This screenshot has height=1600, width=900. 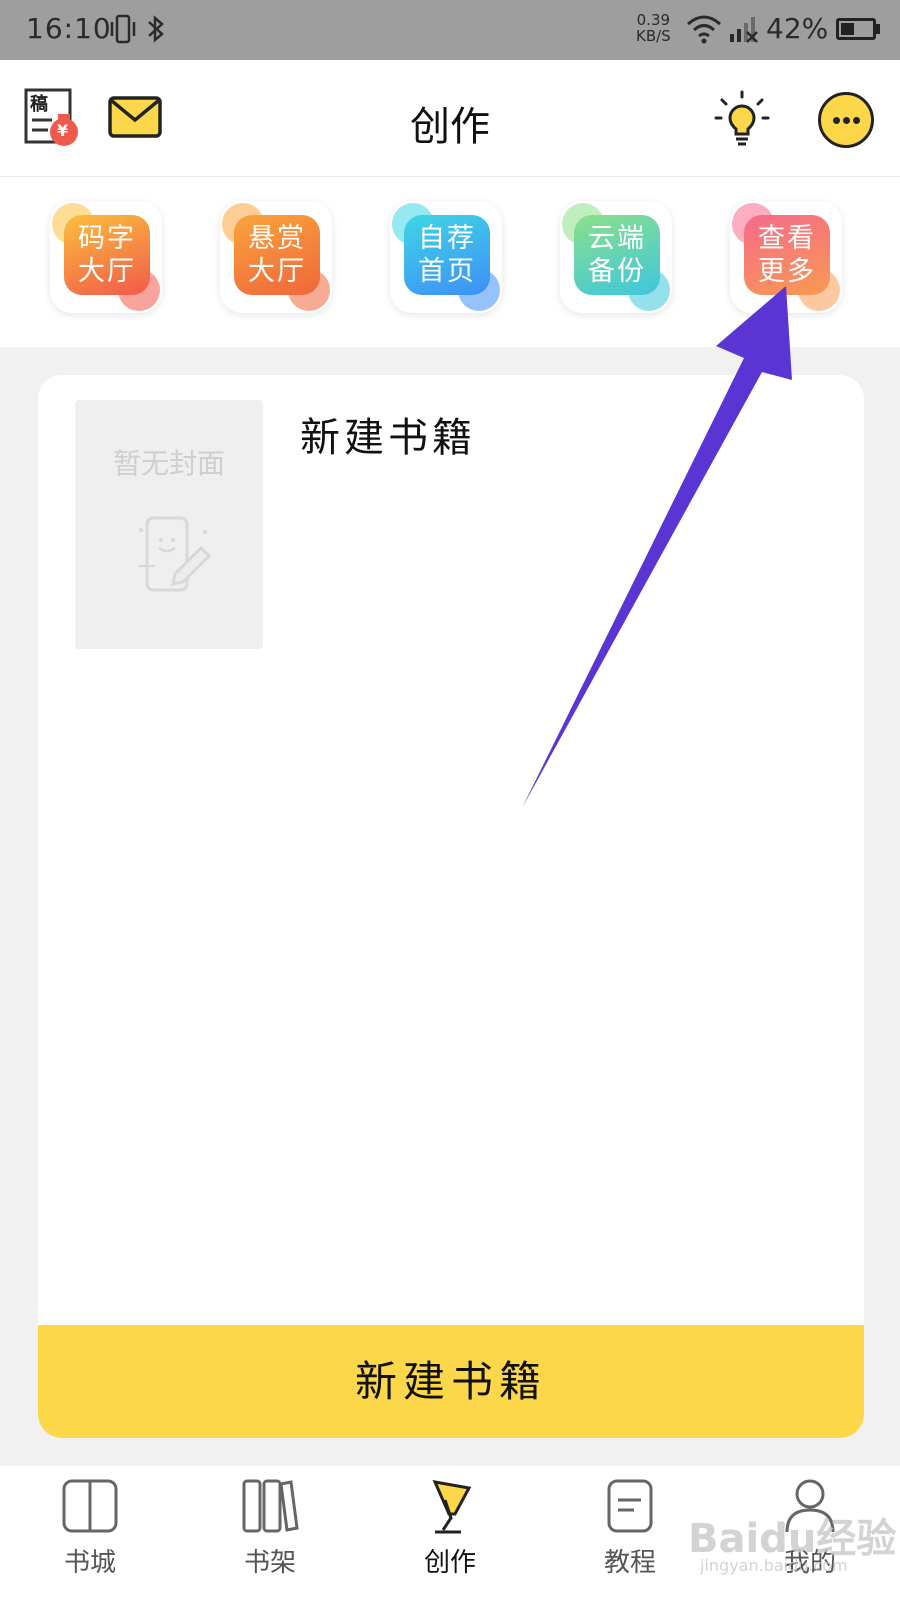 I want to click on tile-bounty-hall-label: 悬赏 大厅, so click(x=277, y=255).